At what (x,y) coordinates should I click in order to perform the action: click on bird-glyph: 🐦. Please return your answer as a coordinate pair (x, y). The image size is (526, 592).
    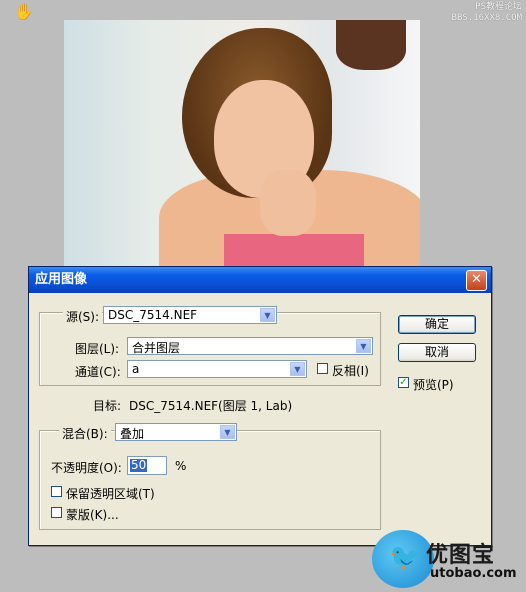
    Looking at the image, I should click on (405, 558).